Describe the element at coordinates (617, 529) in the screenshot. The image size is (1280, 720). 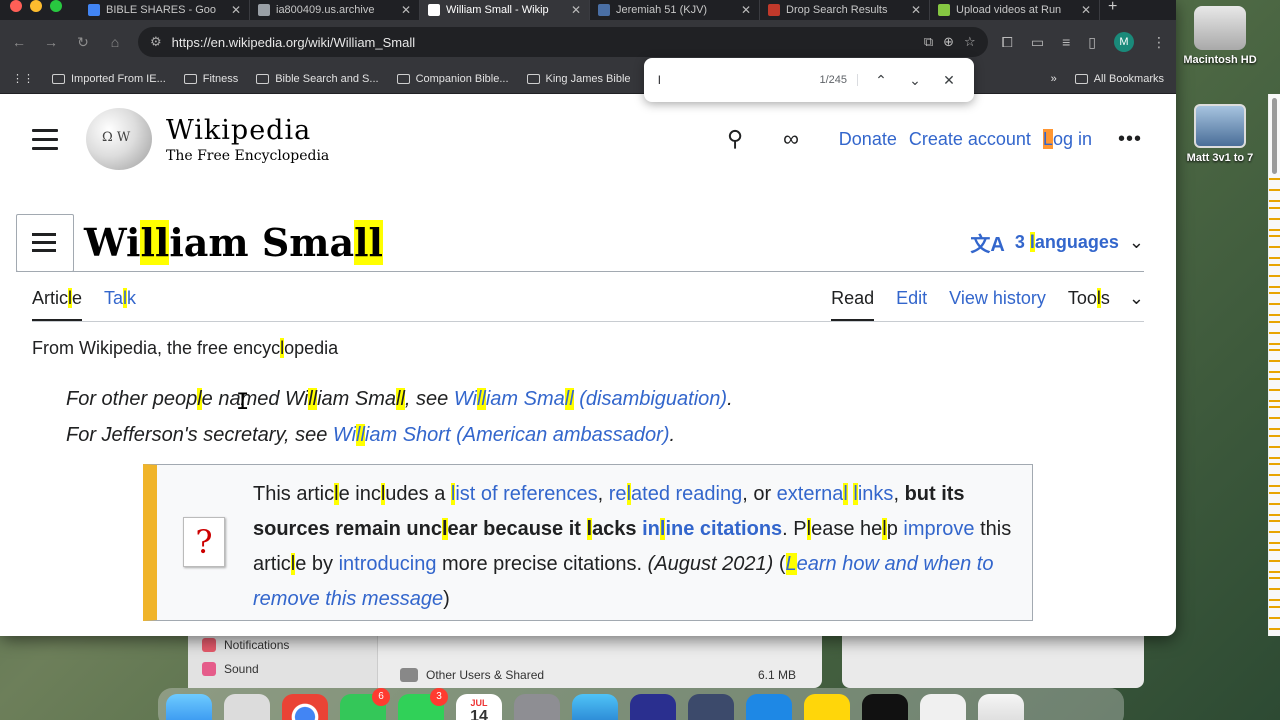
I see `notice-bold: acks` at that location.